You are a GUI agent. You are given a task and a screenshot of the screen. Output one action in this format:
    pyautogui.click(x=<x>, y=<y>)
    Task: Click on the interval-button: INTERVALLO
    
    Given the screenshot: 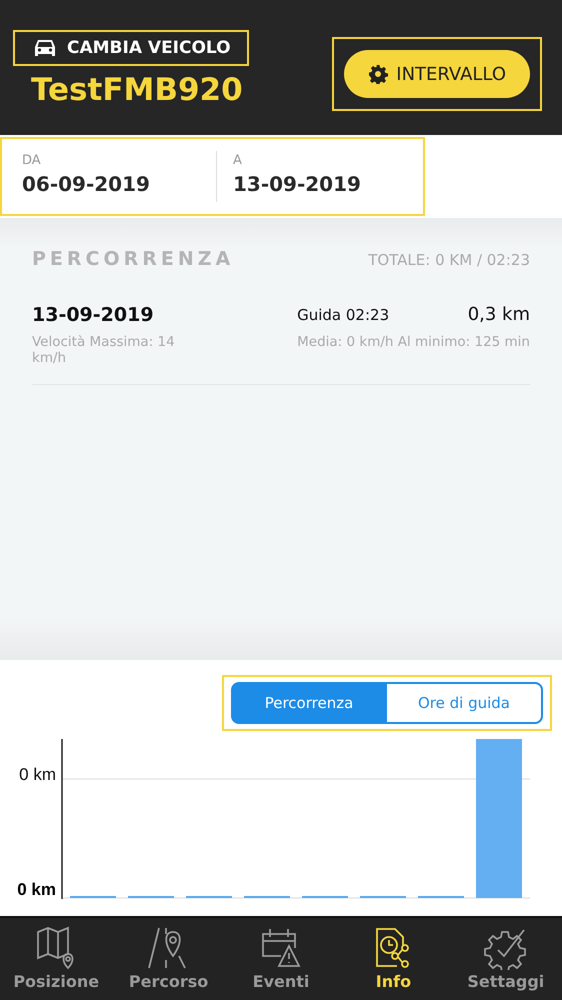 What is the action you would take?
    pyautogui.click(x=437, y=74)
    